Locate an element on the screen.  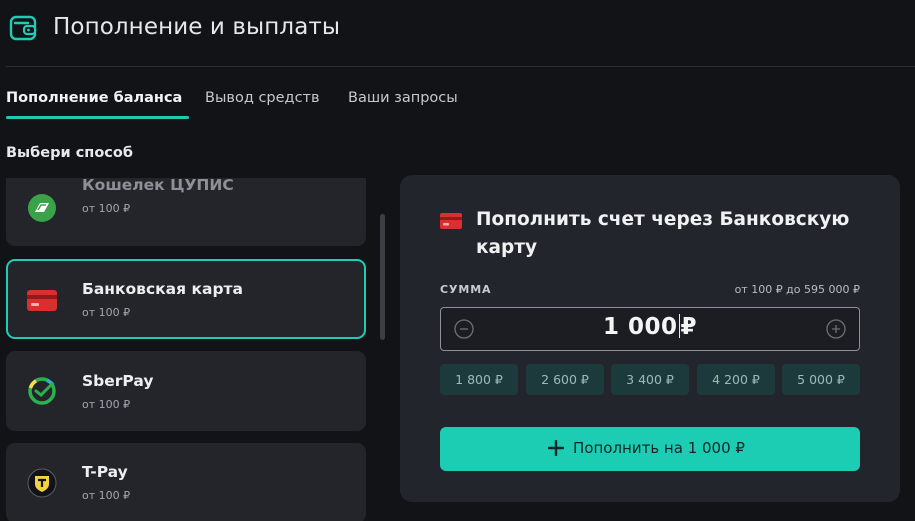
tpay-icon is located at coordinates (42, 483).